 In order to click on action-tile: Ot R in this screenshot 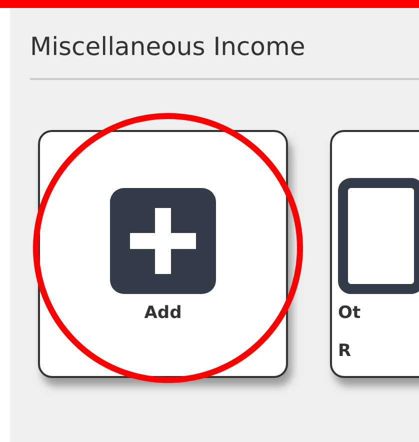, I will do `click(374, 254)`.